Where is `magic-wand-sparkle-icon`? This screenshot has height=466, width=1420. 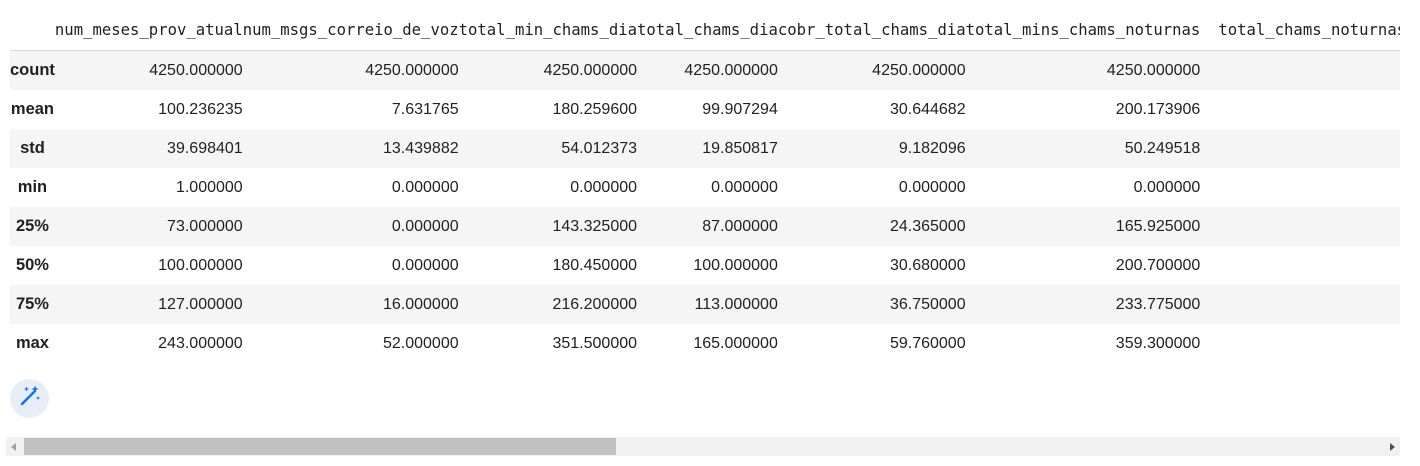
magic-wand-sparkle-icon is located at coordinates (30, 398).